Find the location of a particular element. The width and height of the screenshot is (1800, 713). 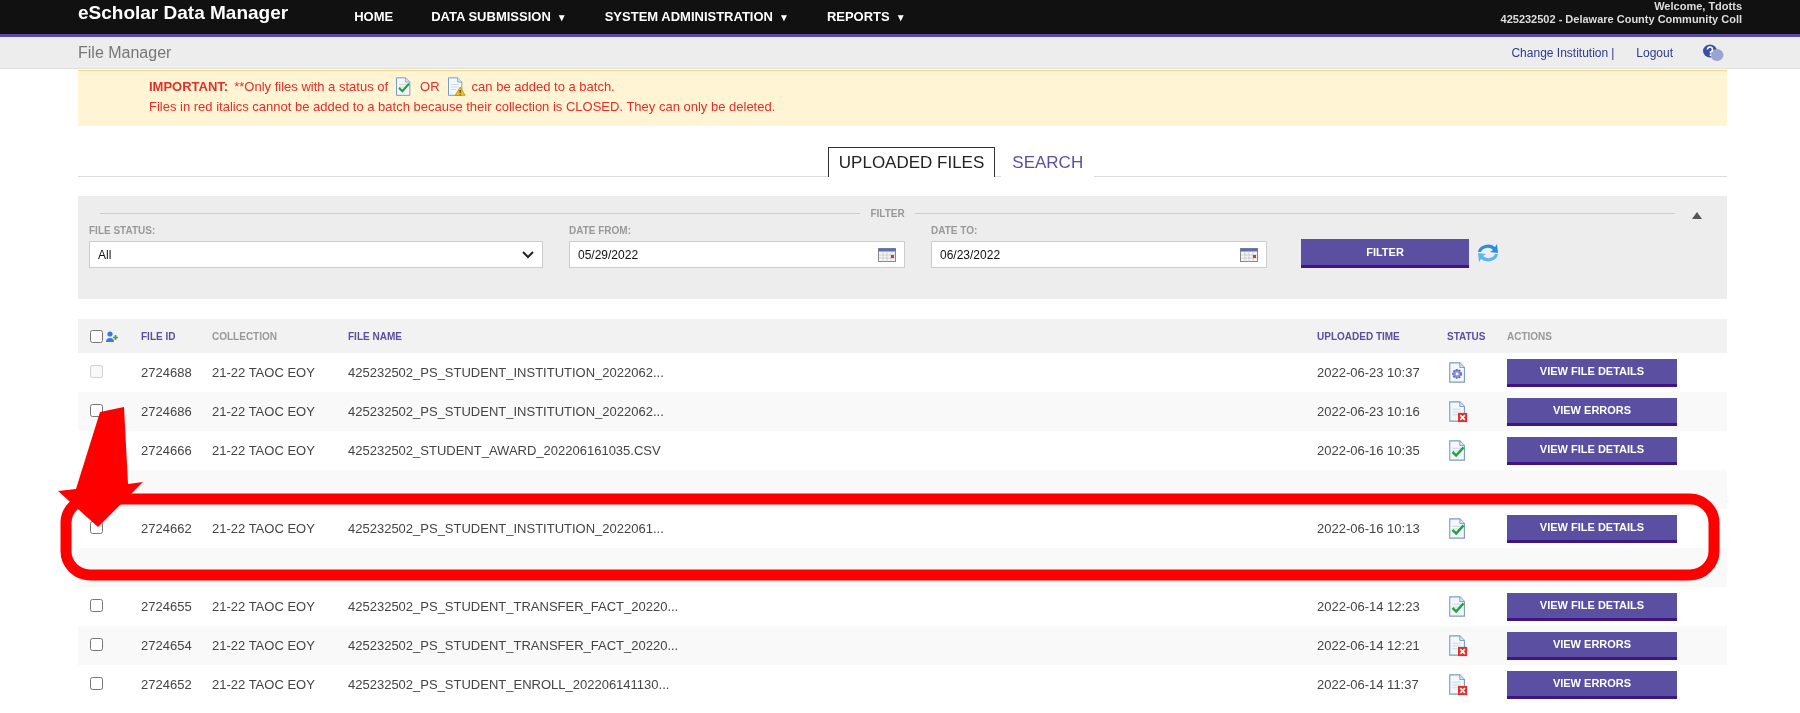

uploaded-time: 2022-06-23 10:16 is located at coordinates (1368, 411).